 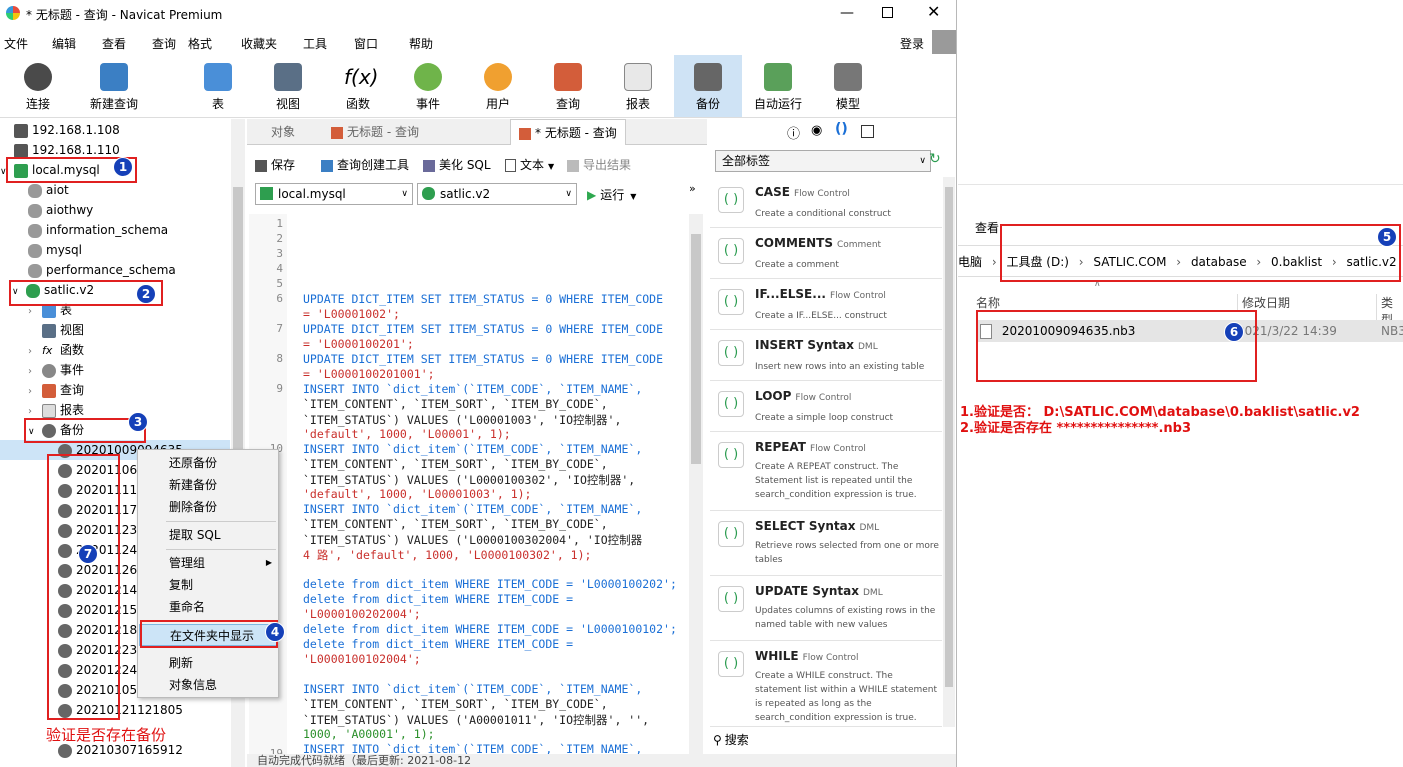 I want to click on tree-obj-query: › 查询, so click(x=56, y=390).